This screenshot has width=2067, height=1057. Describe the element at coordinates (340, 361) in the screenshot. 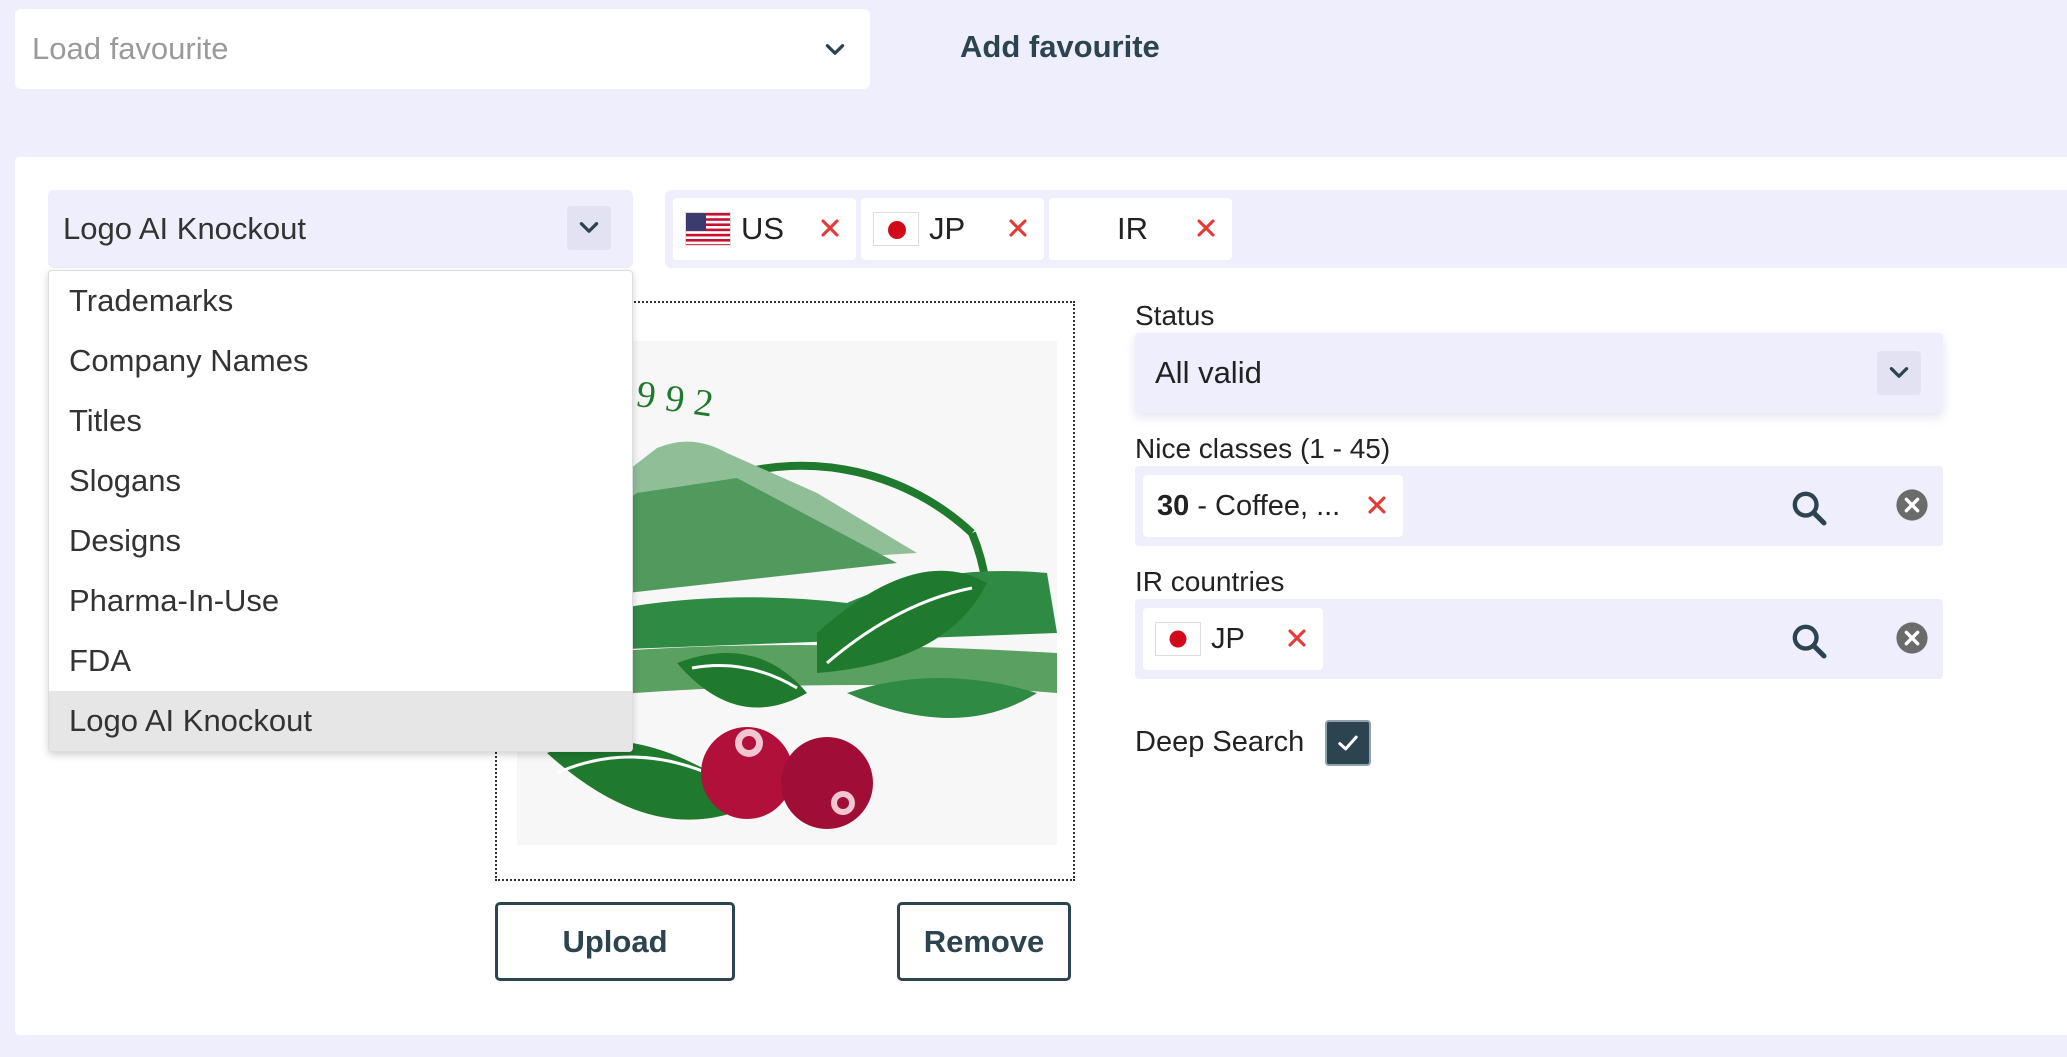

I see `search-type-option: Company Names` at that location.